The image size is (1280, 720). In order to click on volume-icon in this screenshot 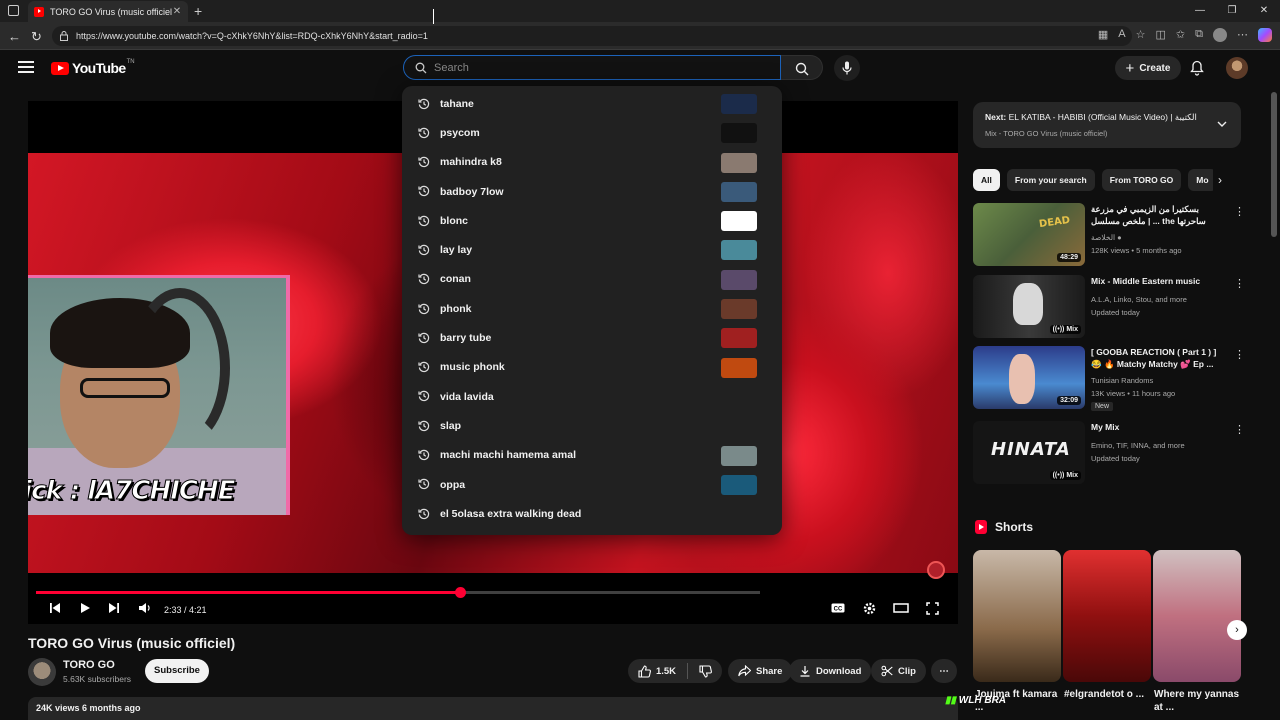, I will do `click(145, 608)`.